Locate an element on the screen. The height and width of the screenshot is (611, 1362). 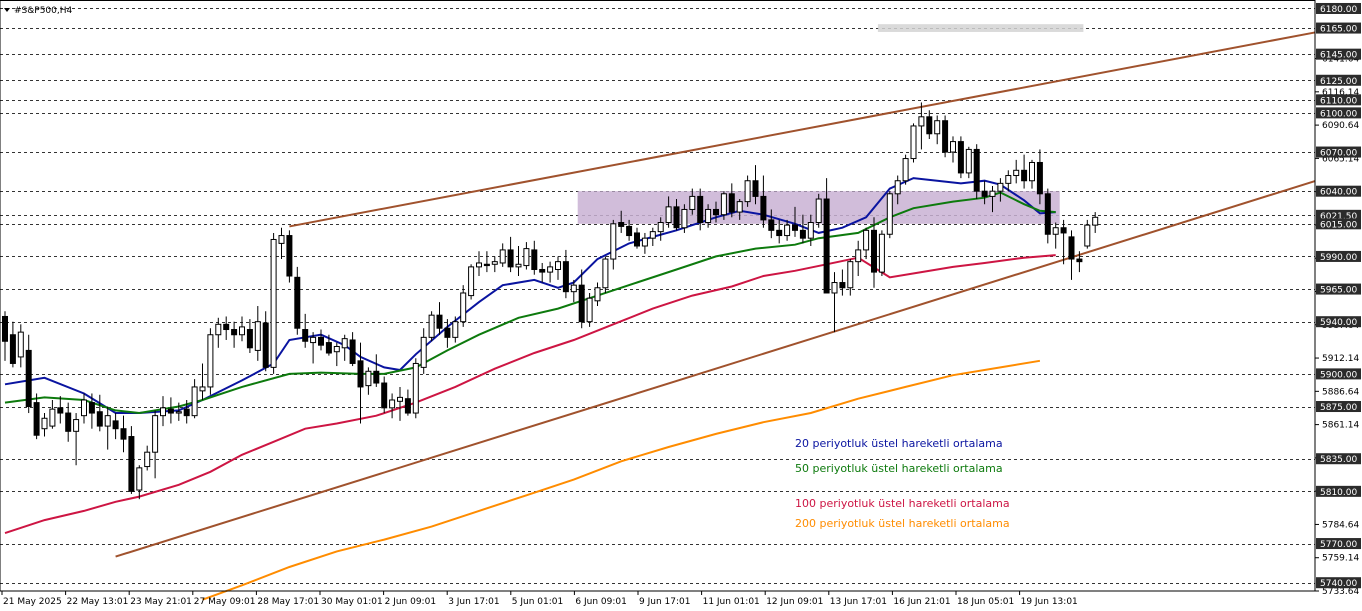
level-price-tag-label: 6070.00 is located at coordinates (1338, 154).